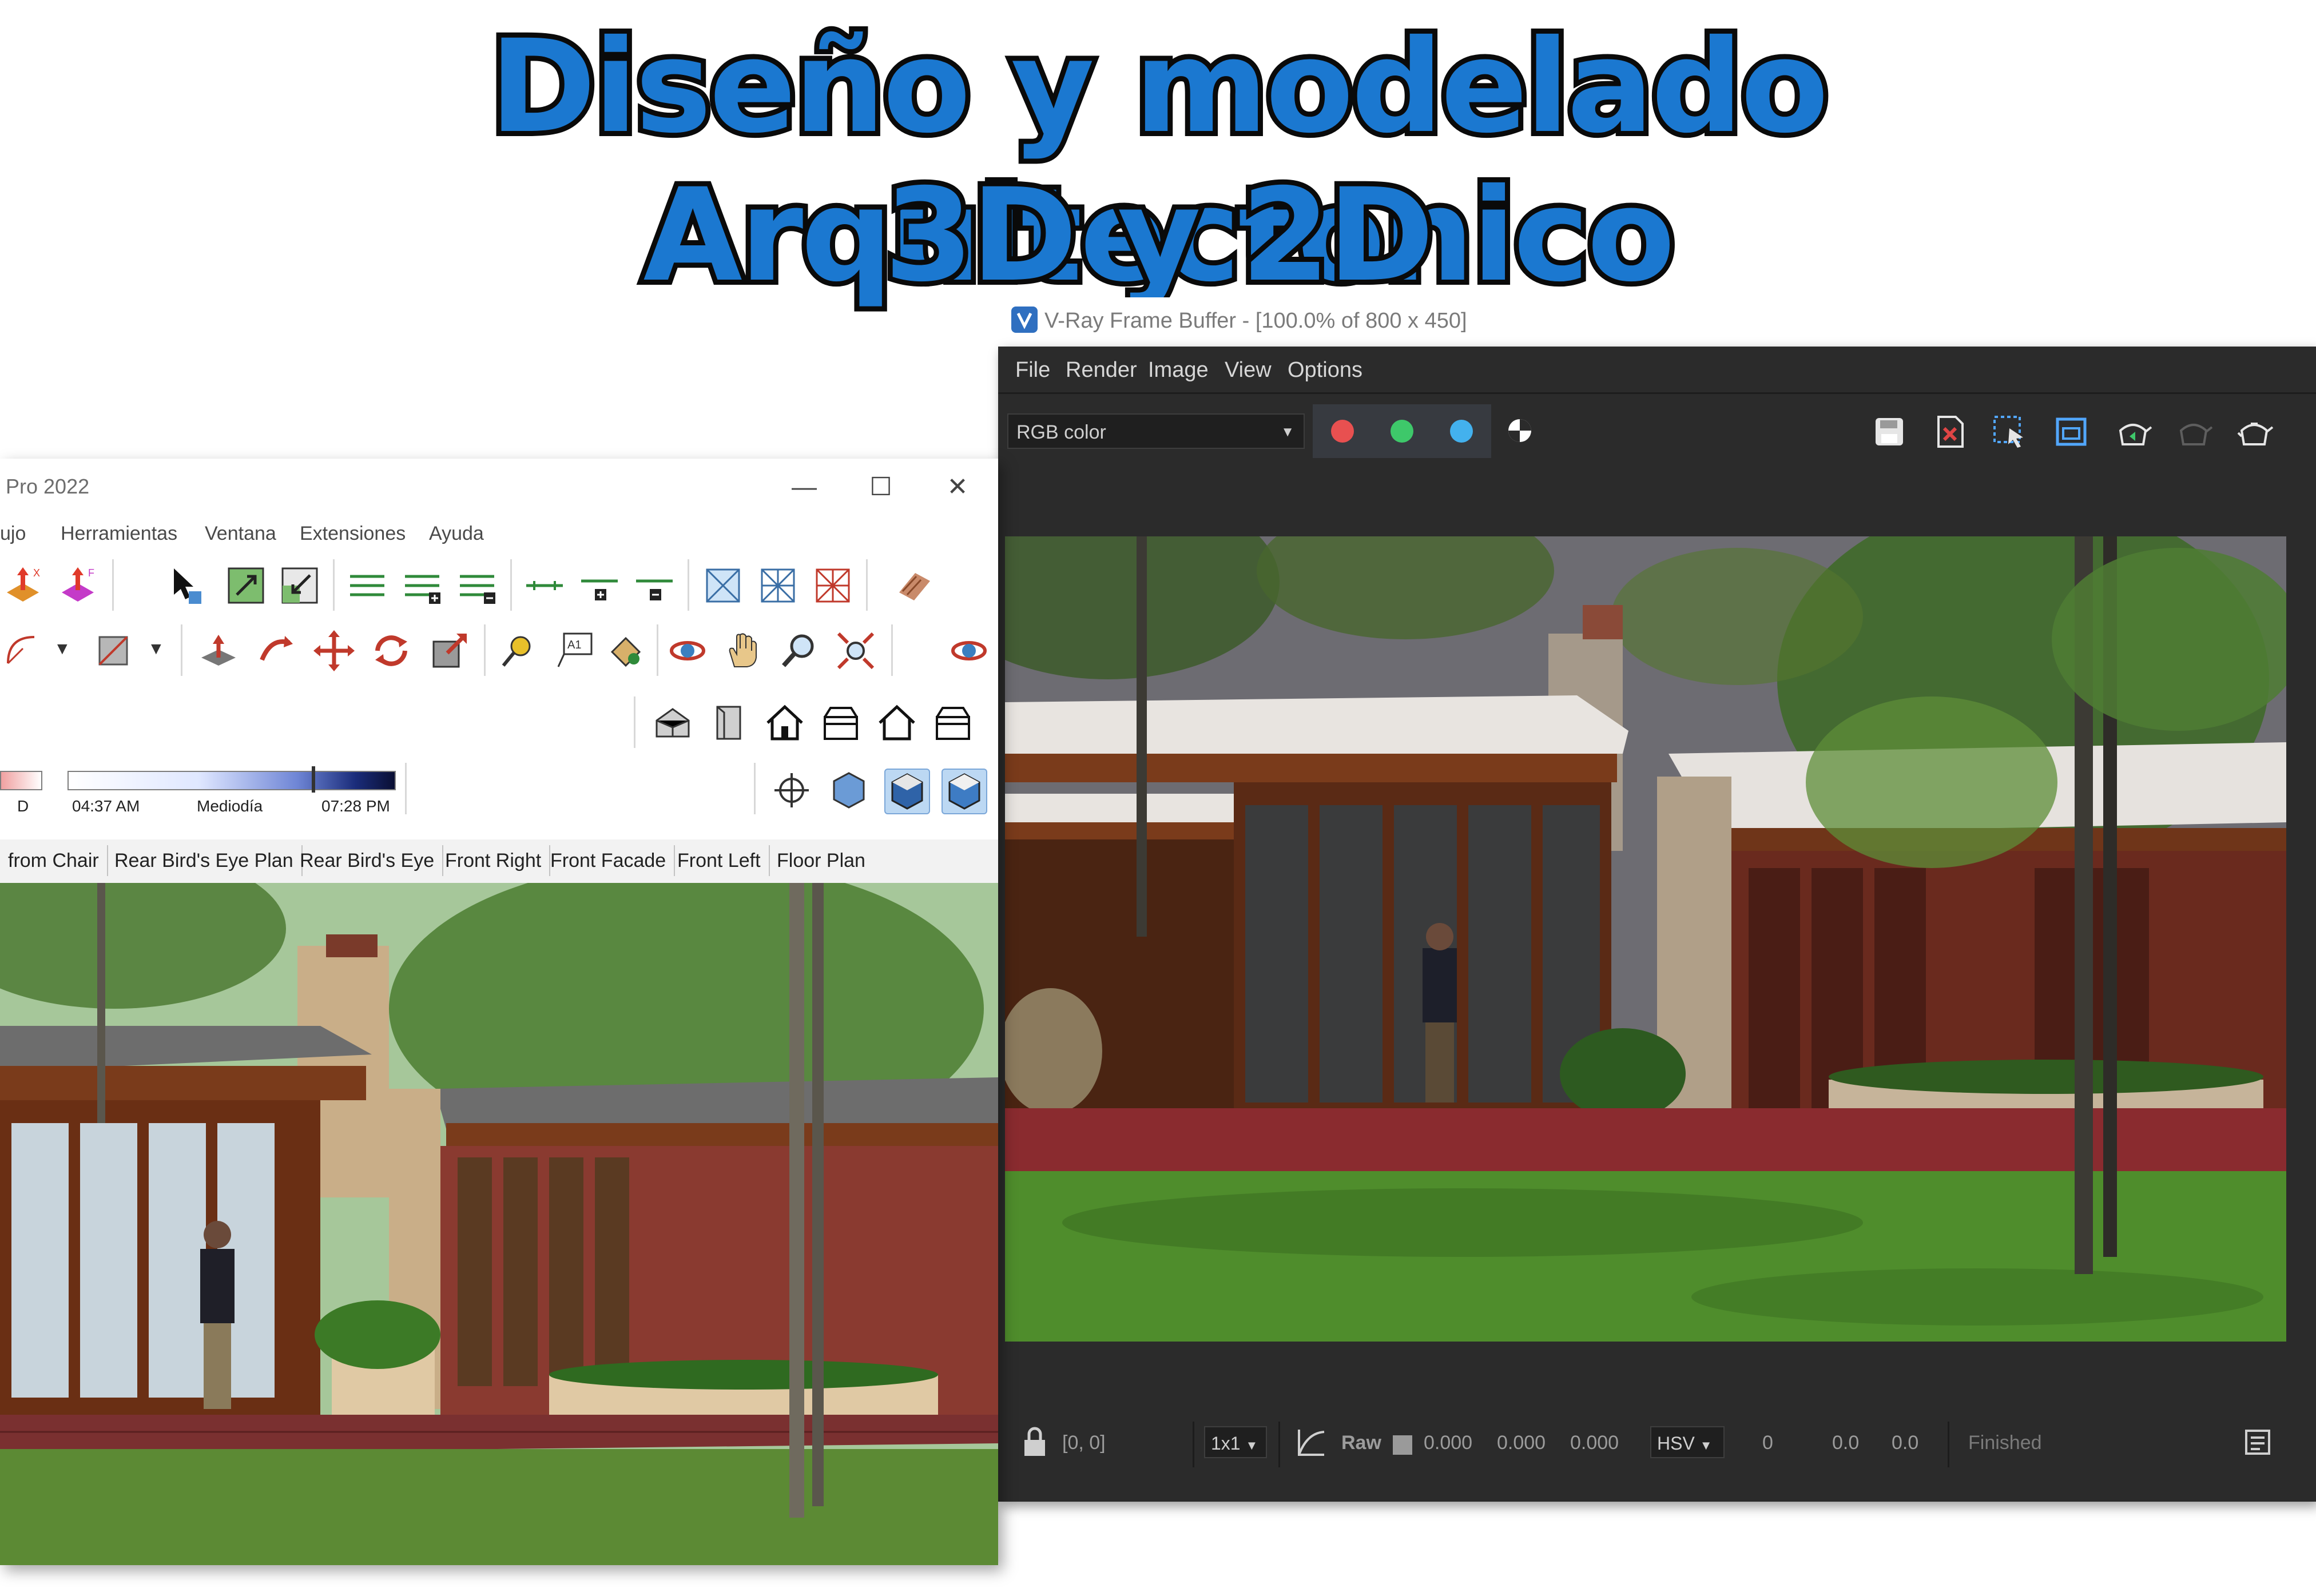 The width and height of the screenshot is (2316, 1596). What do you see at coordinates (855, 650) in the screenshot?
I see `zoom-extents-icon` at bounding box center [855, 650].